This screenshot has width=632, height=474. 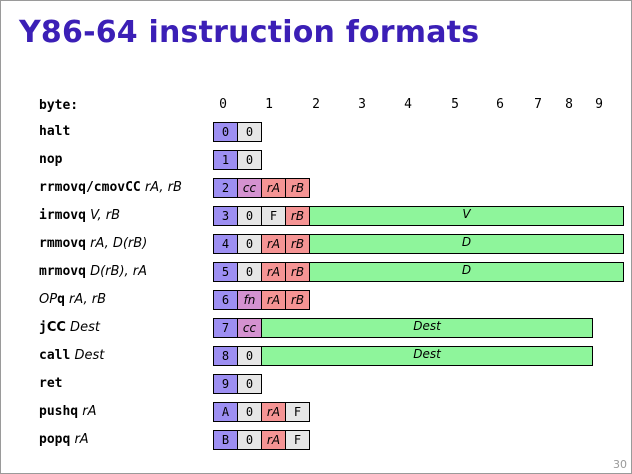 I want to click on instruction-label: jCC Dest, so click(x=69, y=328).